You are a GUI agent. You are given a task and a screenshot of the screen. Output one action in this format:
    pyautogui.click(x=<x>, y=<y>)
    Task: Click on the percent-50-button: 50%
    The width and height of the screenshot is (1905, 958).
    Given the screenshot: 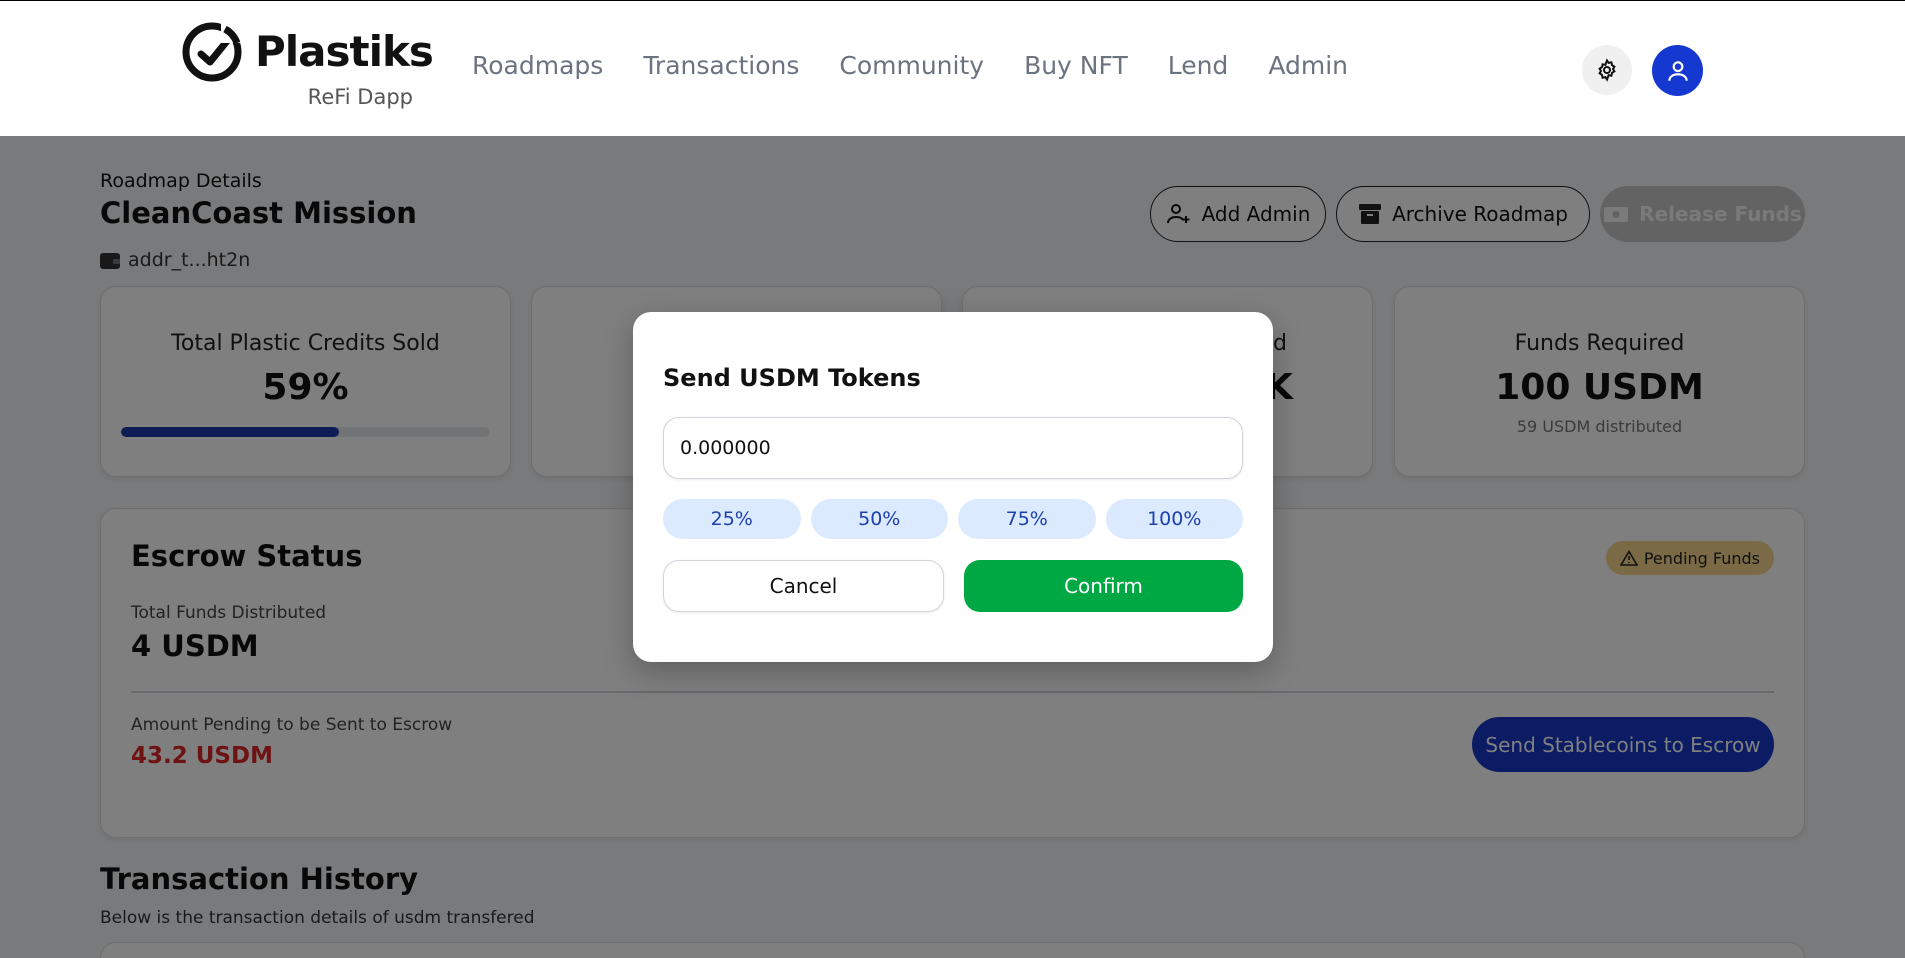 What is the action you would take?
    pyautogui.click(x=879, y=519)
    